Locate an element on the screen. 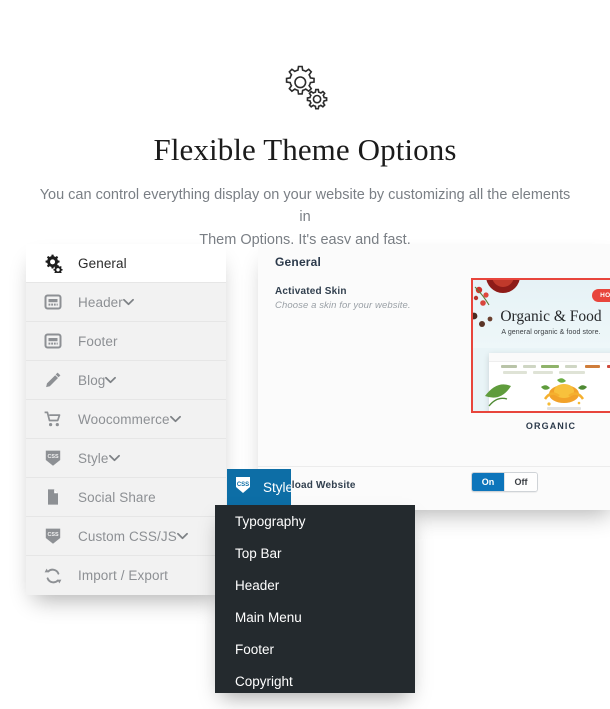  sidebar-item-custom-css-js: CSS Custom CSS/JS is located at coordinates (126, 536).